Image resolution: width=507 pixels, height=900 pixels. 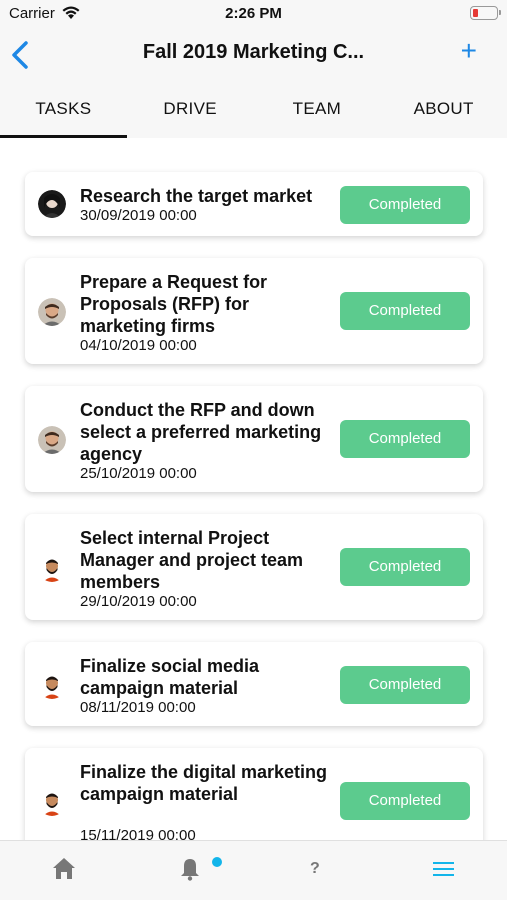 I want to click on battery-level, so click(x=475, y=13).